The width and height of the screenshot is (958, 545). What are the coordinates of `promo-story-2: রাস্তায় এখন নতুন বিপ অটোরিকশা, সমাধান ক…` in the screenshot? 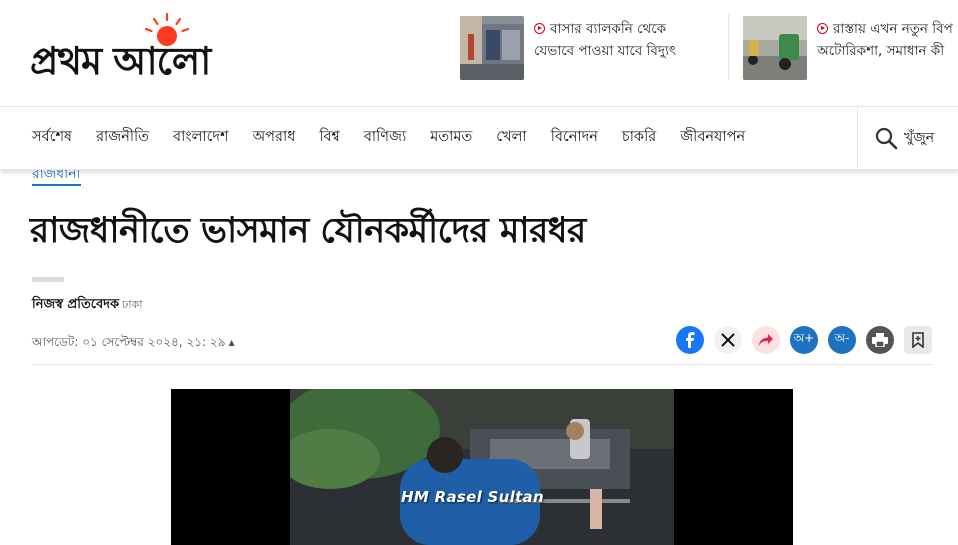 It's located at (848, 48).